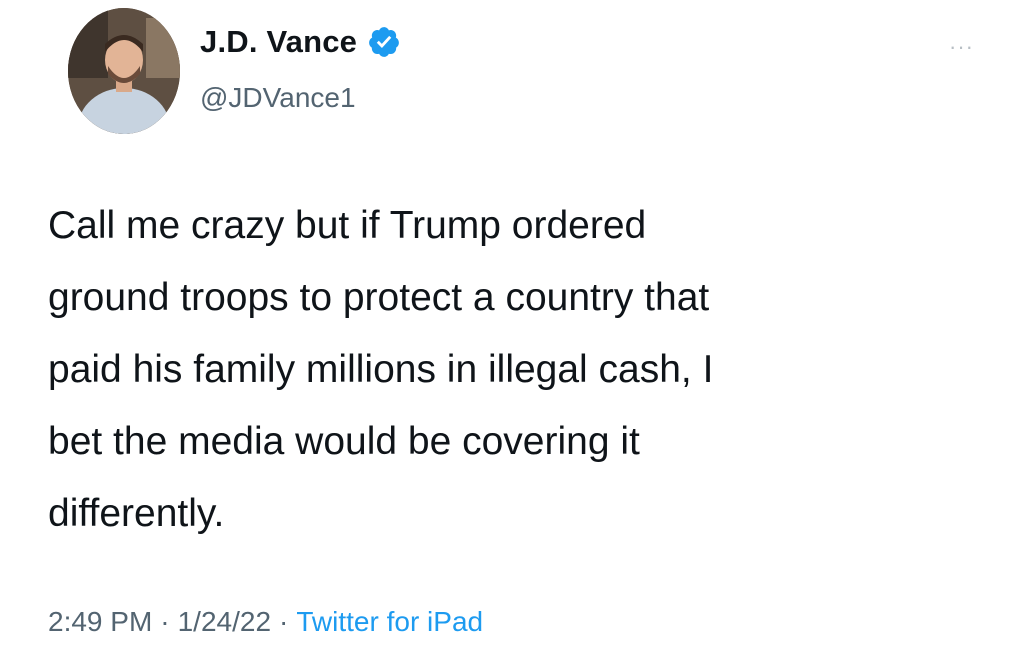 Image resolution: width=1024 pixels, height=664 pixels. Describe the element at coordinates (961, 47) in the screenshot. I see `more-options-icon: ···` at that location.